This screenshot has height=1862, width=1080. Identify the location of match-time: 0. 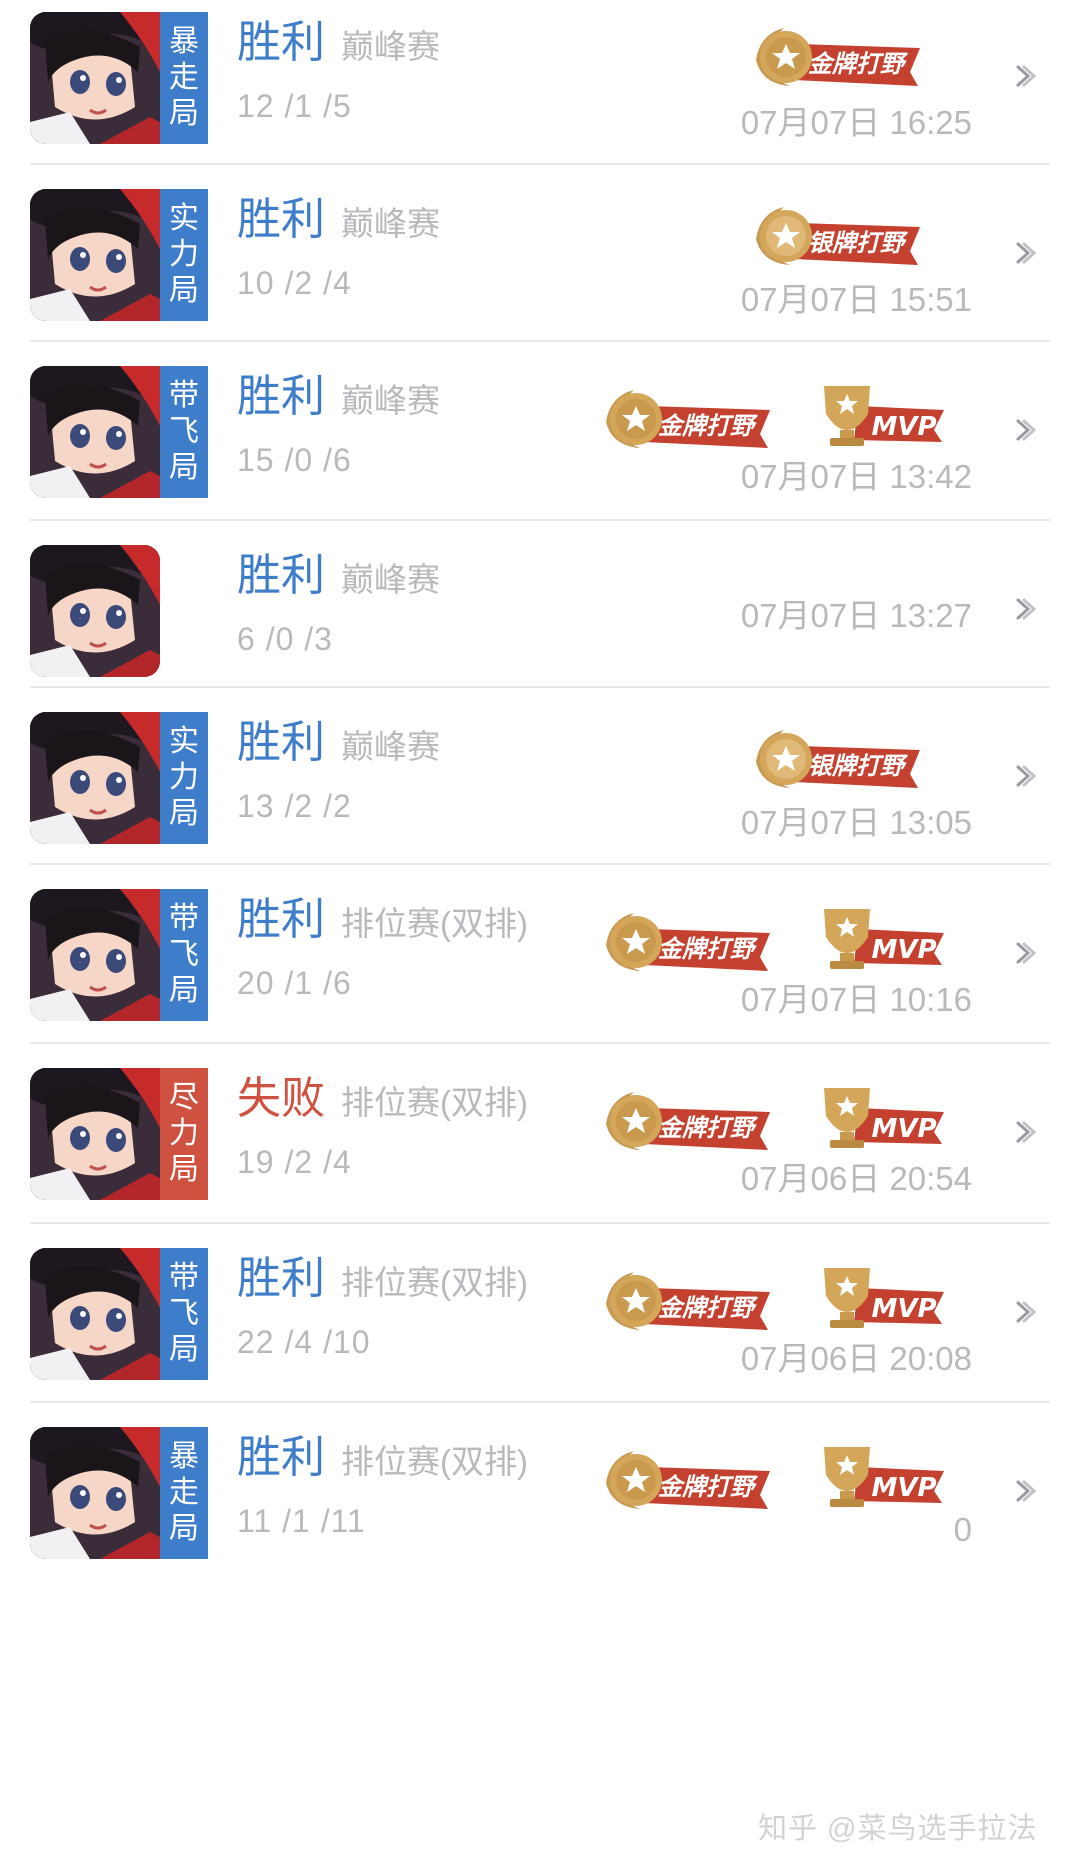
(962, 1529).